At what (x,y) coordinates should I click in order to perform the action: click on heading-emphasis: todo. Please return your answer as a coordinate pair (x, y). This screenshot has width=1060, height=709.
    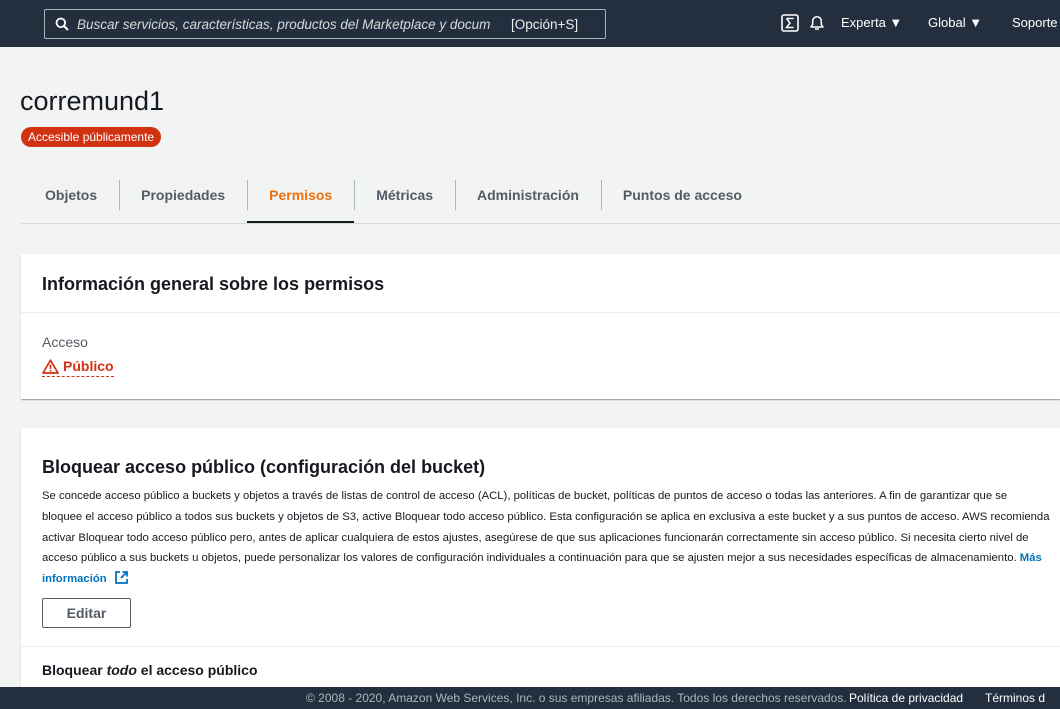
    Looking at the image, I should click on (121, 670).